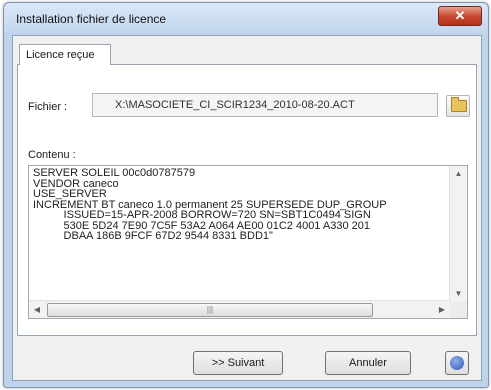 The image size is (491, 390). I want to click on scroll-right-icon: ▶, so click(442, 309).